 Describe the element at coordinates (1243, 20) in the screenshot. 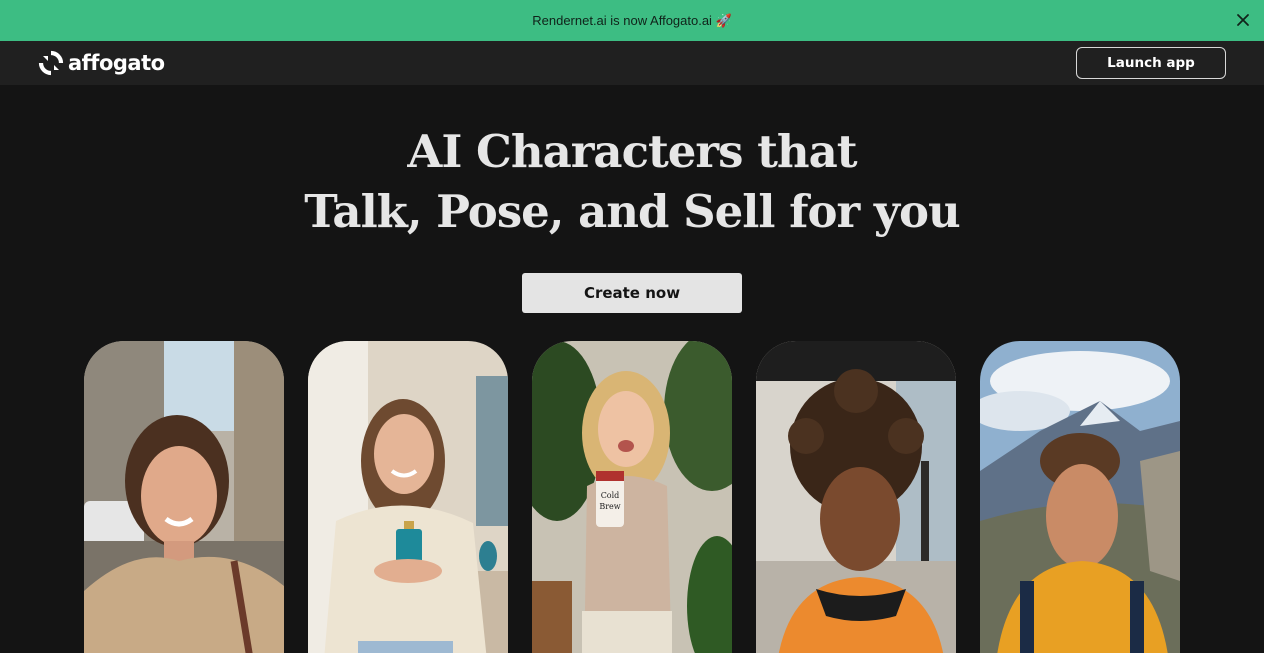

I see `close-icon` at that location.